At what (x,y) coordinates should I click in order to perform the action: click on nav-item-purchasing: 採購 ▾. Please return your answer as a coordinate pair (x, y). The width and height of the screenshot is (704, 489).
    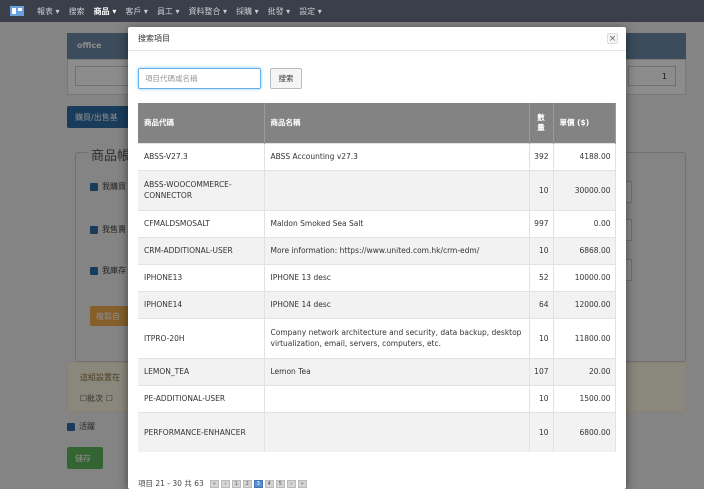
    Looking at the image, I should click on (247, 11).